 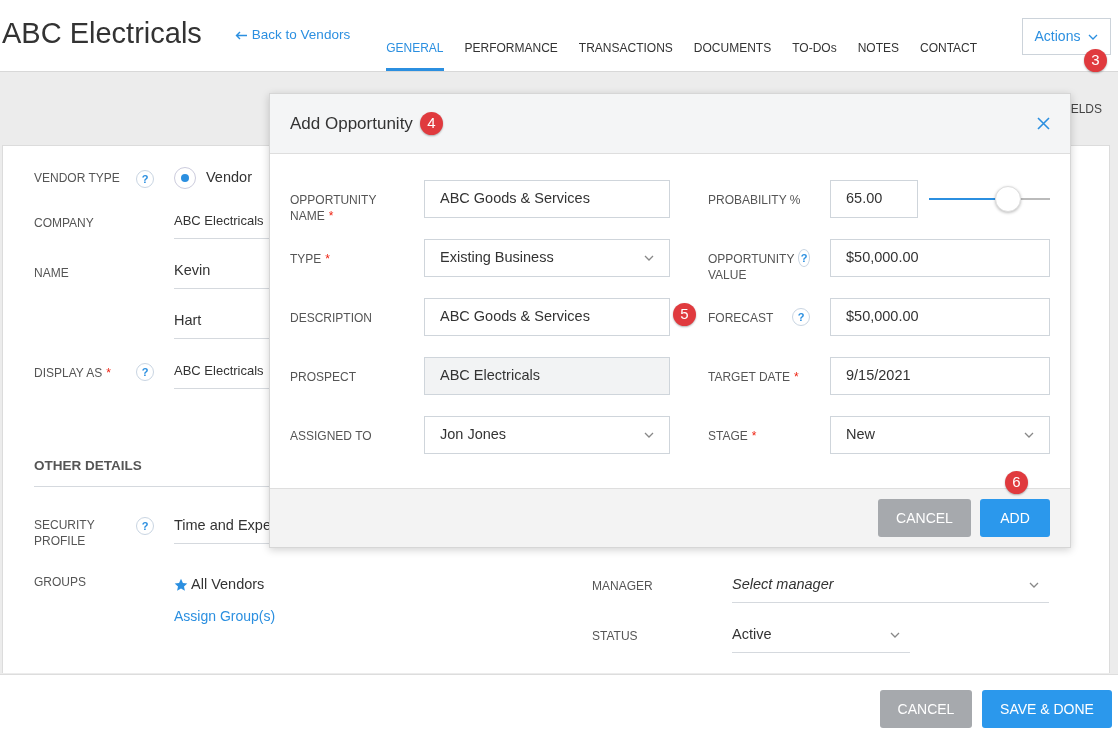 I want to click on actions-button: Actions, so click(x=1066, y=36).